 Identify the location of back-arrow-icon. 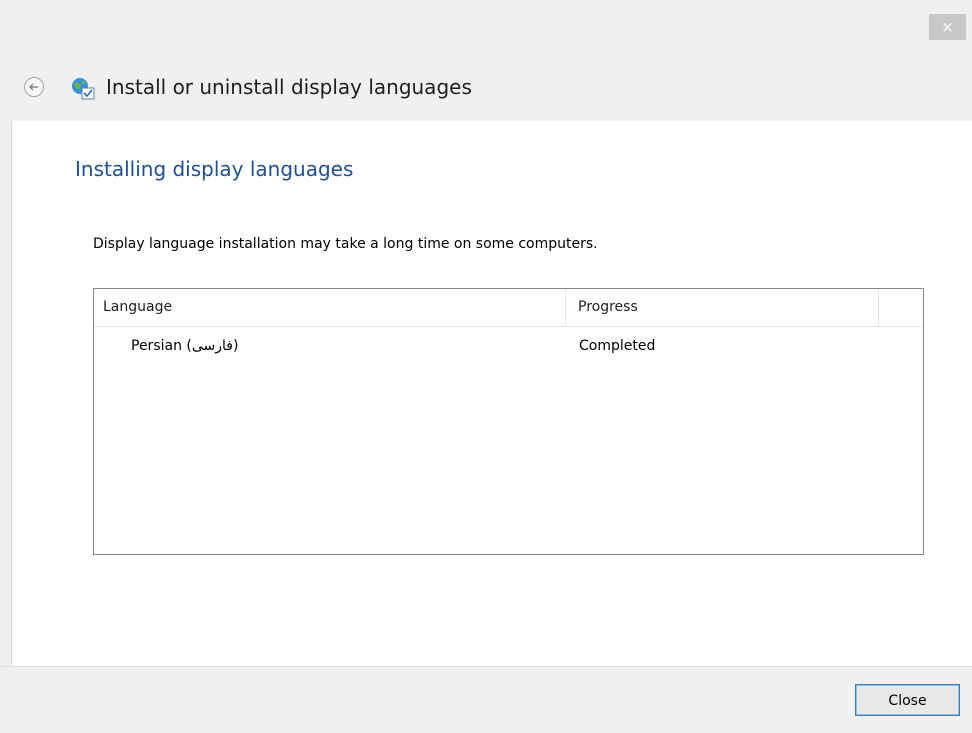
(33, 87).